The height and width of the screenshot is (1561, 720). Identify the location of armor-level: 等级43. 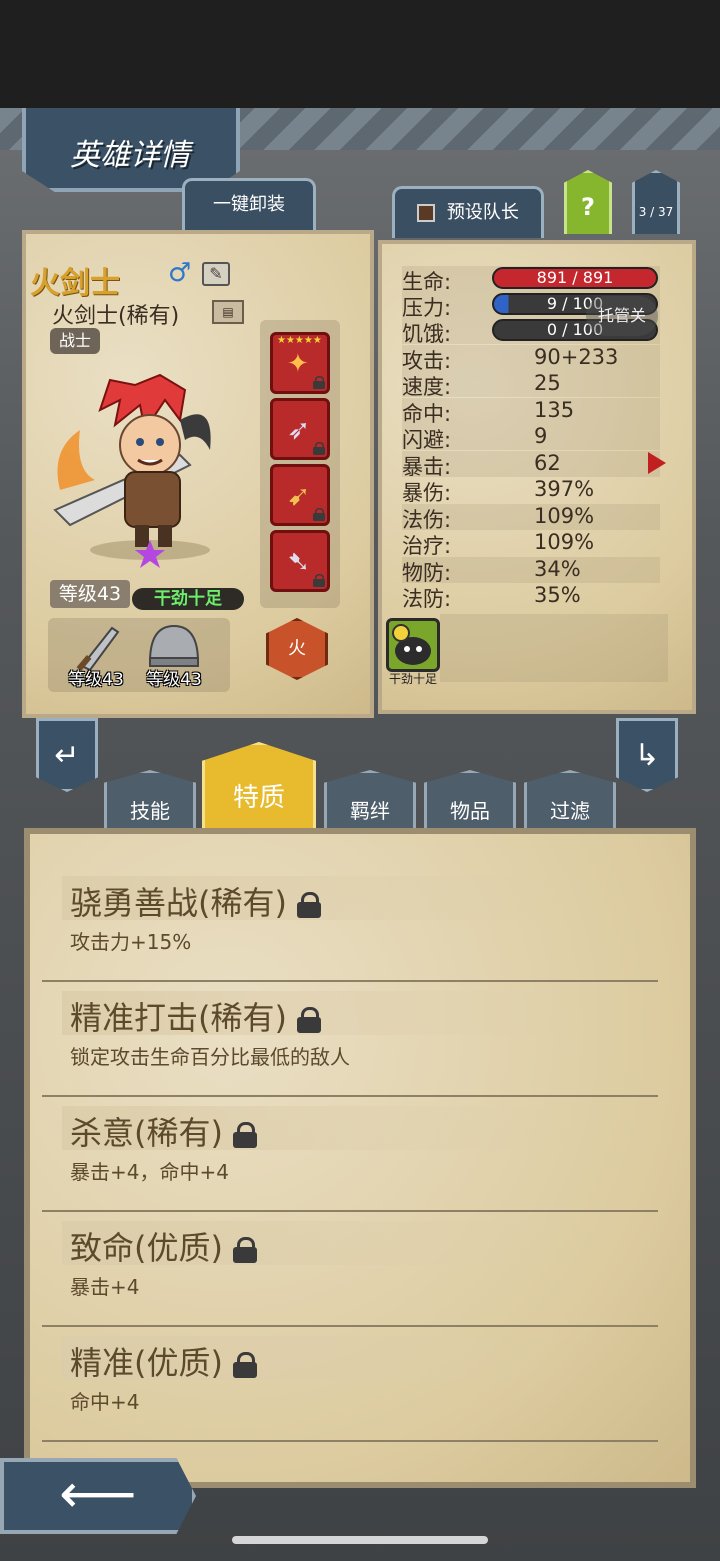
(174, 680).